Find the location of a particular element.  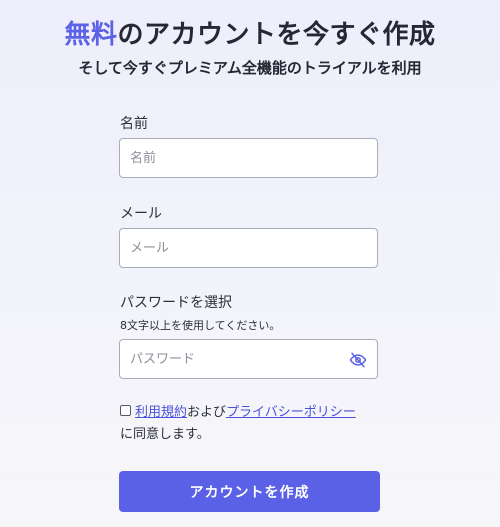

privacy-policy-link: プライバシーポリシー is located at coordinates (291, 412).